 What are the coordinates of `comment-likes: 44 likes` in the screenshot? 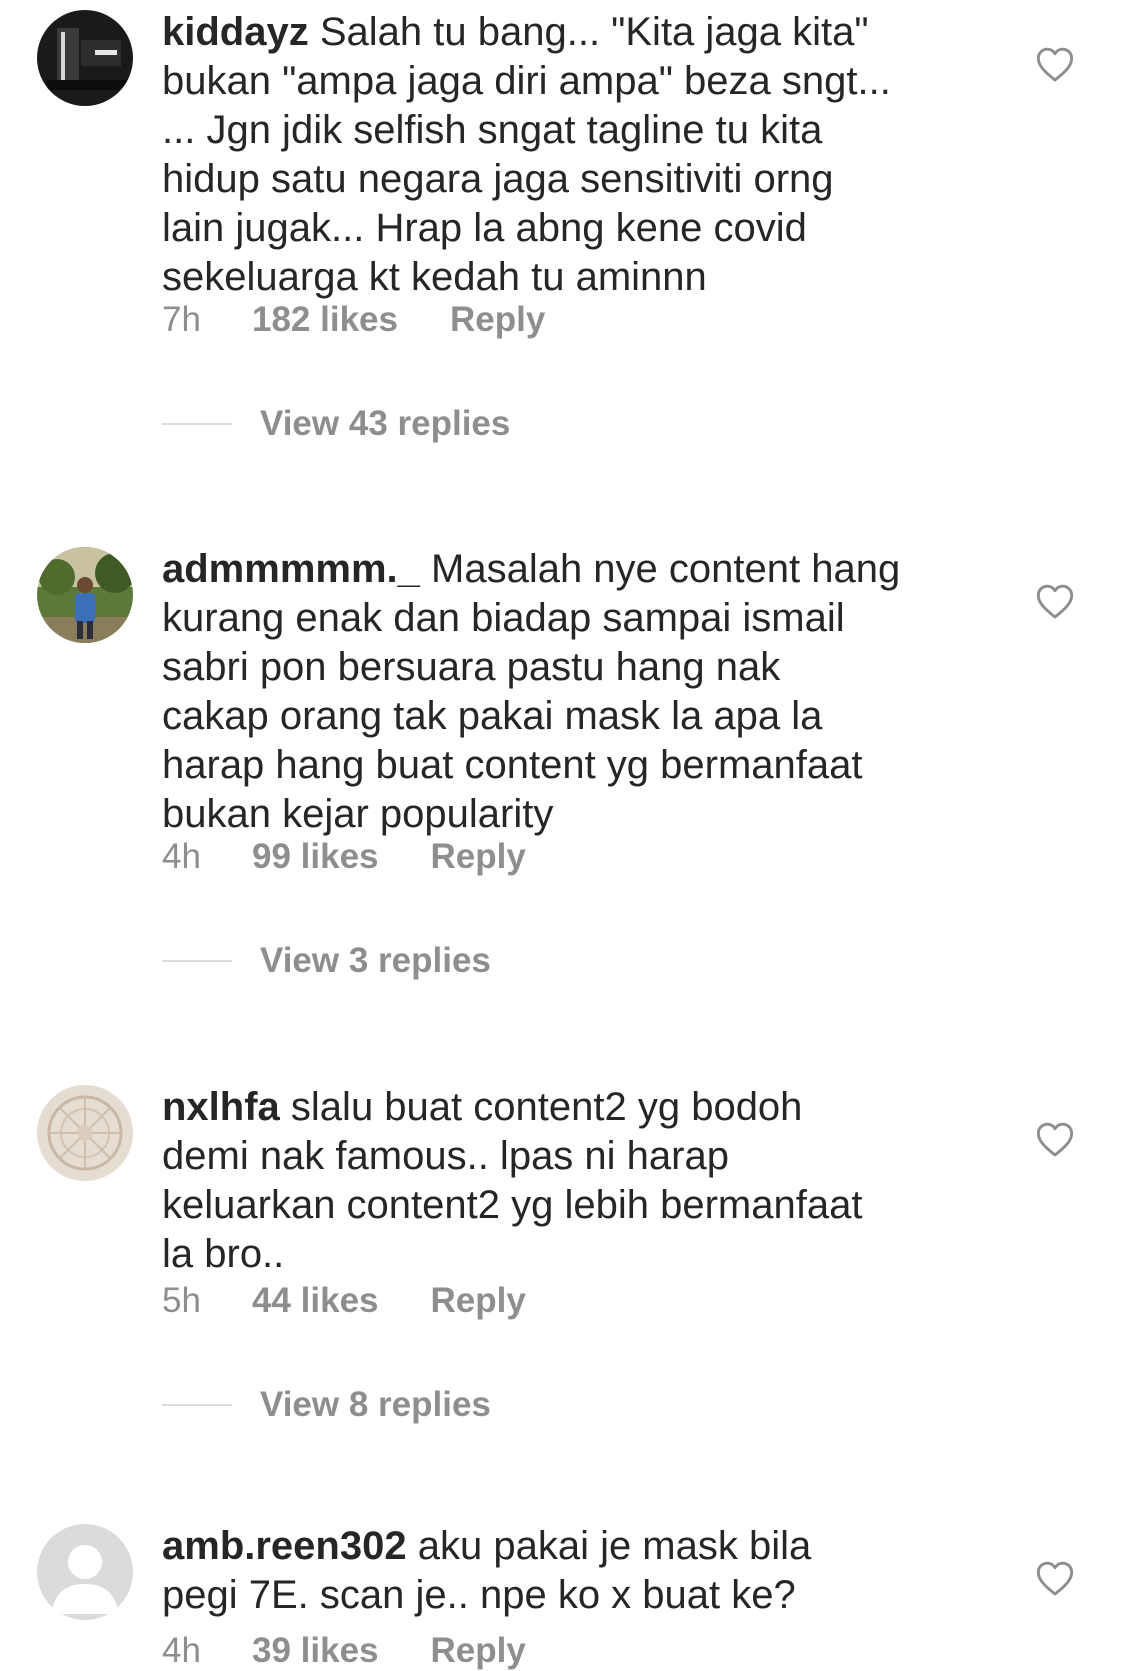 It's located at (315, 1301).